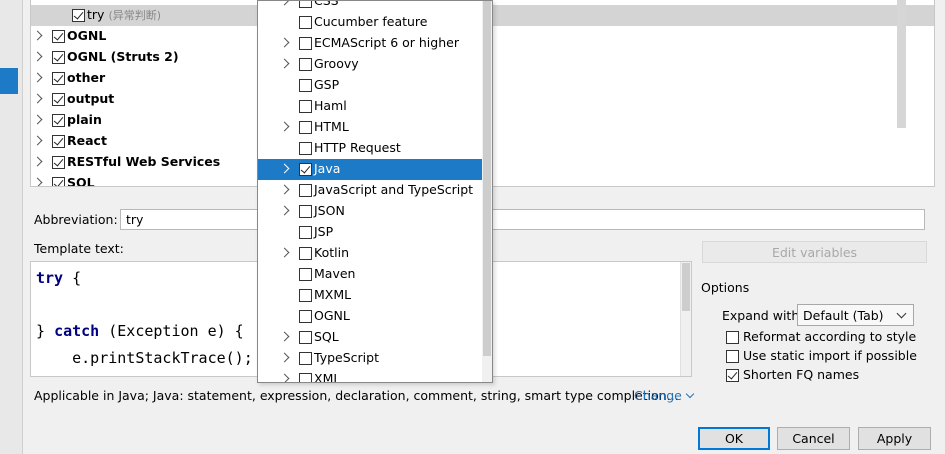 This screenshot has width=945, height=454. Describe the element at coordinates (76, 219) in the screenshot. I see `abbreviation-label: Abbreviation:` at that location.